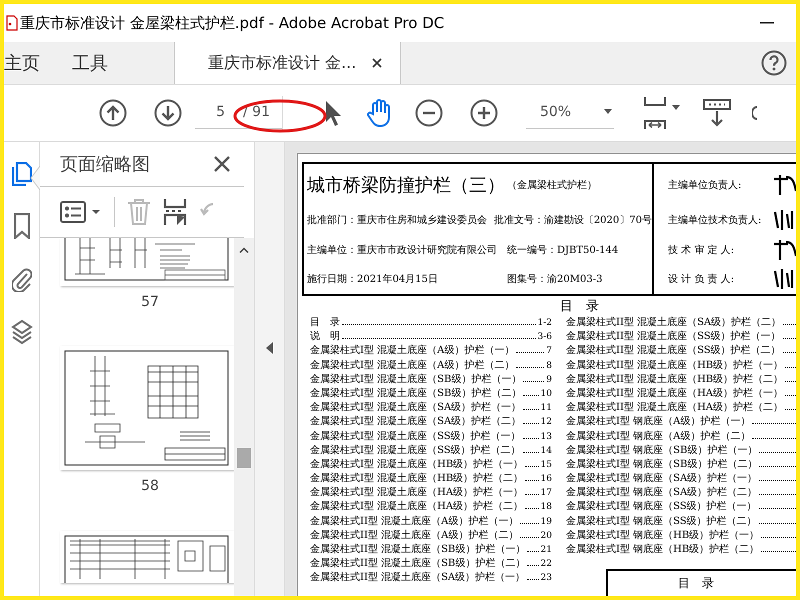 This screenshot has width=800, height=600. I want to click on window-title: 重庆市标准设计 金屋梁柱式护栏.pdf - Adobe Acrobat Pro DC, so click(232, 23).